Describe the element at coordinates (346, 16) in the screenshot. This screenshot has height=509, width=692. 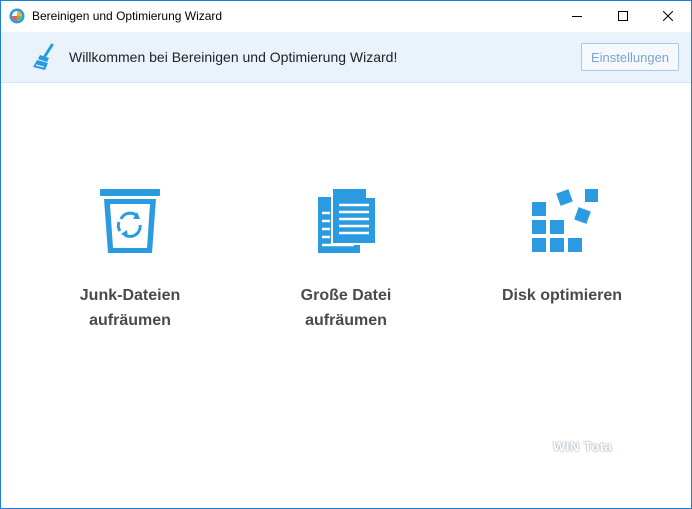
I see `title-bar: Bereinigen und Optimierung Wizard` at that location.